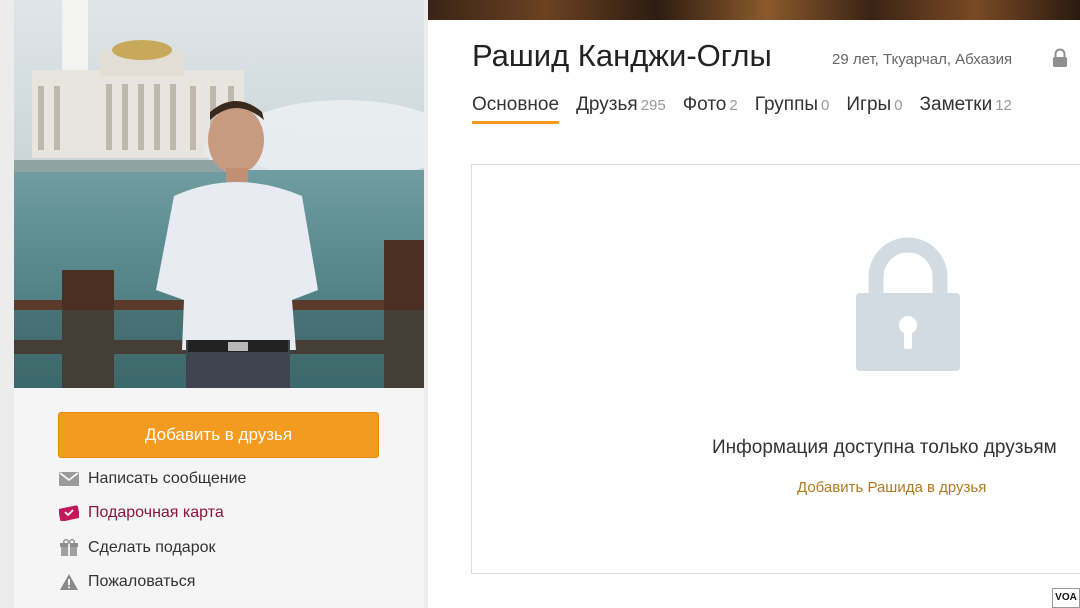 Image resolution: width=1080 pixels, height=608 pixels. What do you see at coordinates (1066, 598) in the screenshot?
I see `voa-watermark: VOA` at bounding box center [1066, 598].